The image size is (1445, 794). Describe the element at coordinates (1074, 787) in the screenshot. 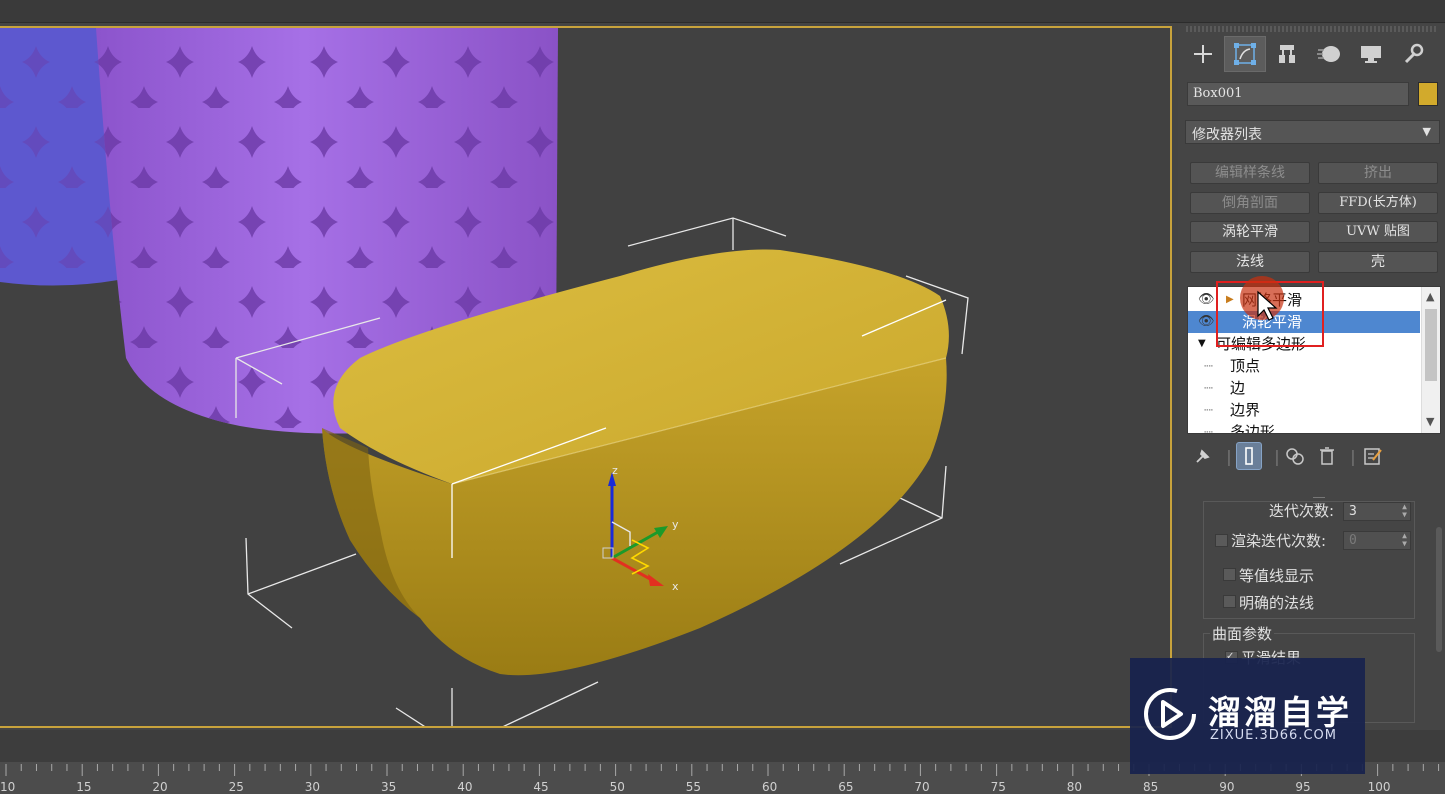

I see `tick-label: 80` at that location.